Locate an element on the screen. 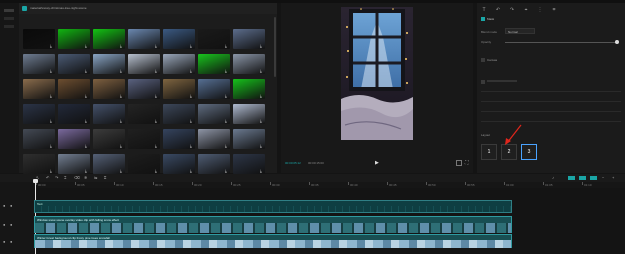 Image resolution: width=625 pixels, height=254 pixels. opacity-slider-handle is located at coordinates (617, 42).